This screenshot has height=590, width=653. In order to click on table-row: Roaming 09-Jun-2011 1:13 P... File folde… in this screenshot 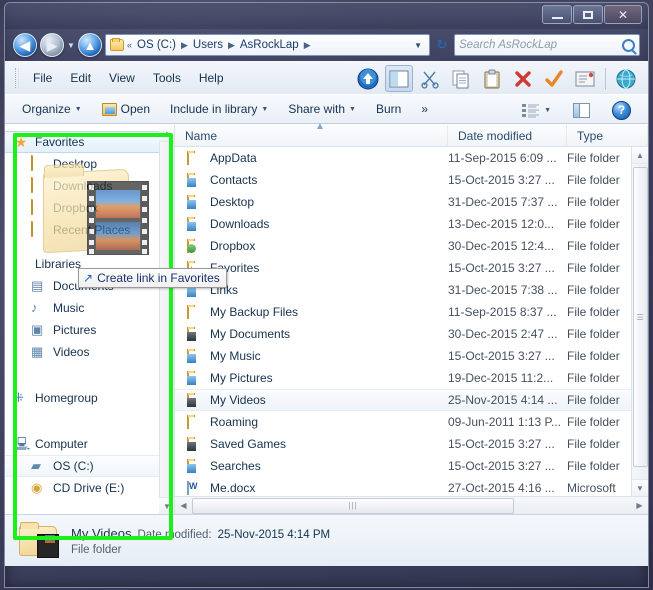, I will do `click(411, 422)`.